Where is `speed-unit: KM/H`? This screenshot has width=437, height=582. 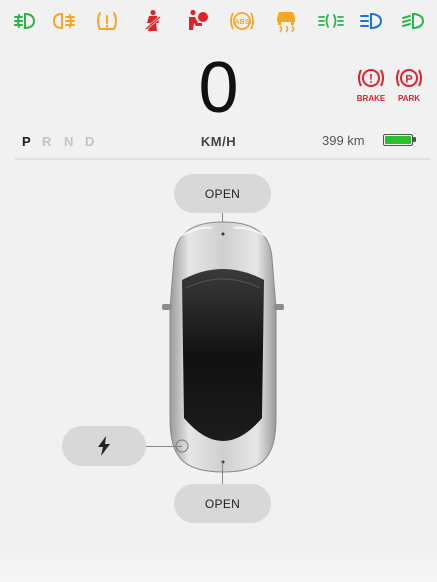
speed-unit: KM/H is located at coordinates (218, 141).